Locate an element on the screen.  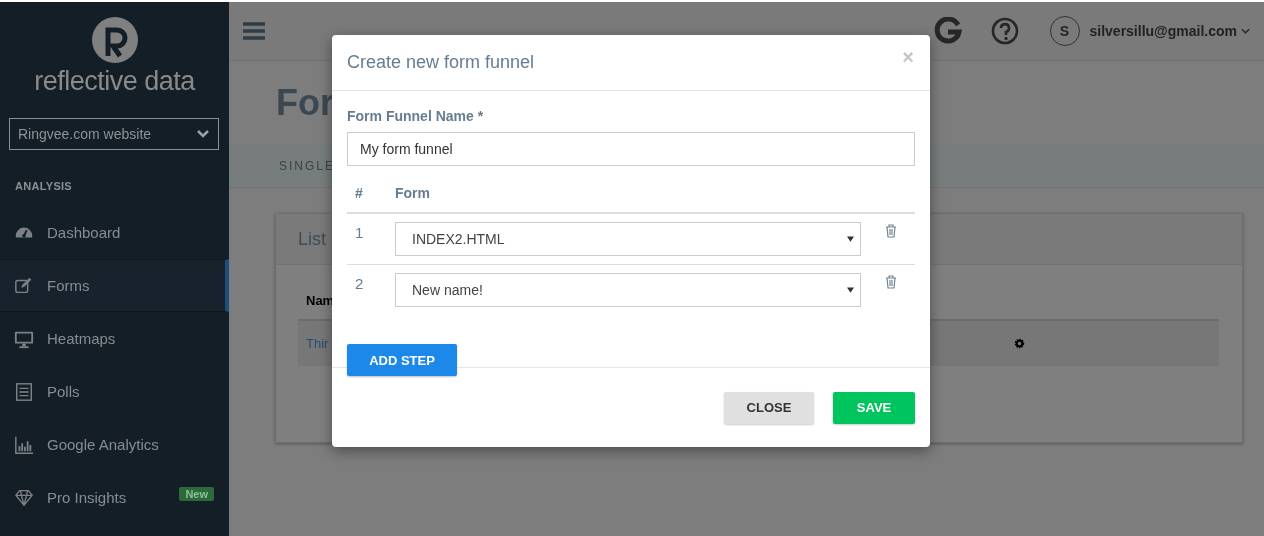
card-title: List is located at coordinates (312, 239).